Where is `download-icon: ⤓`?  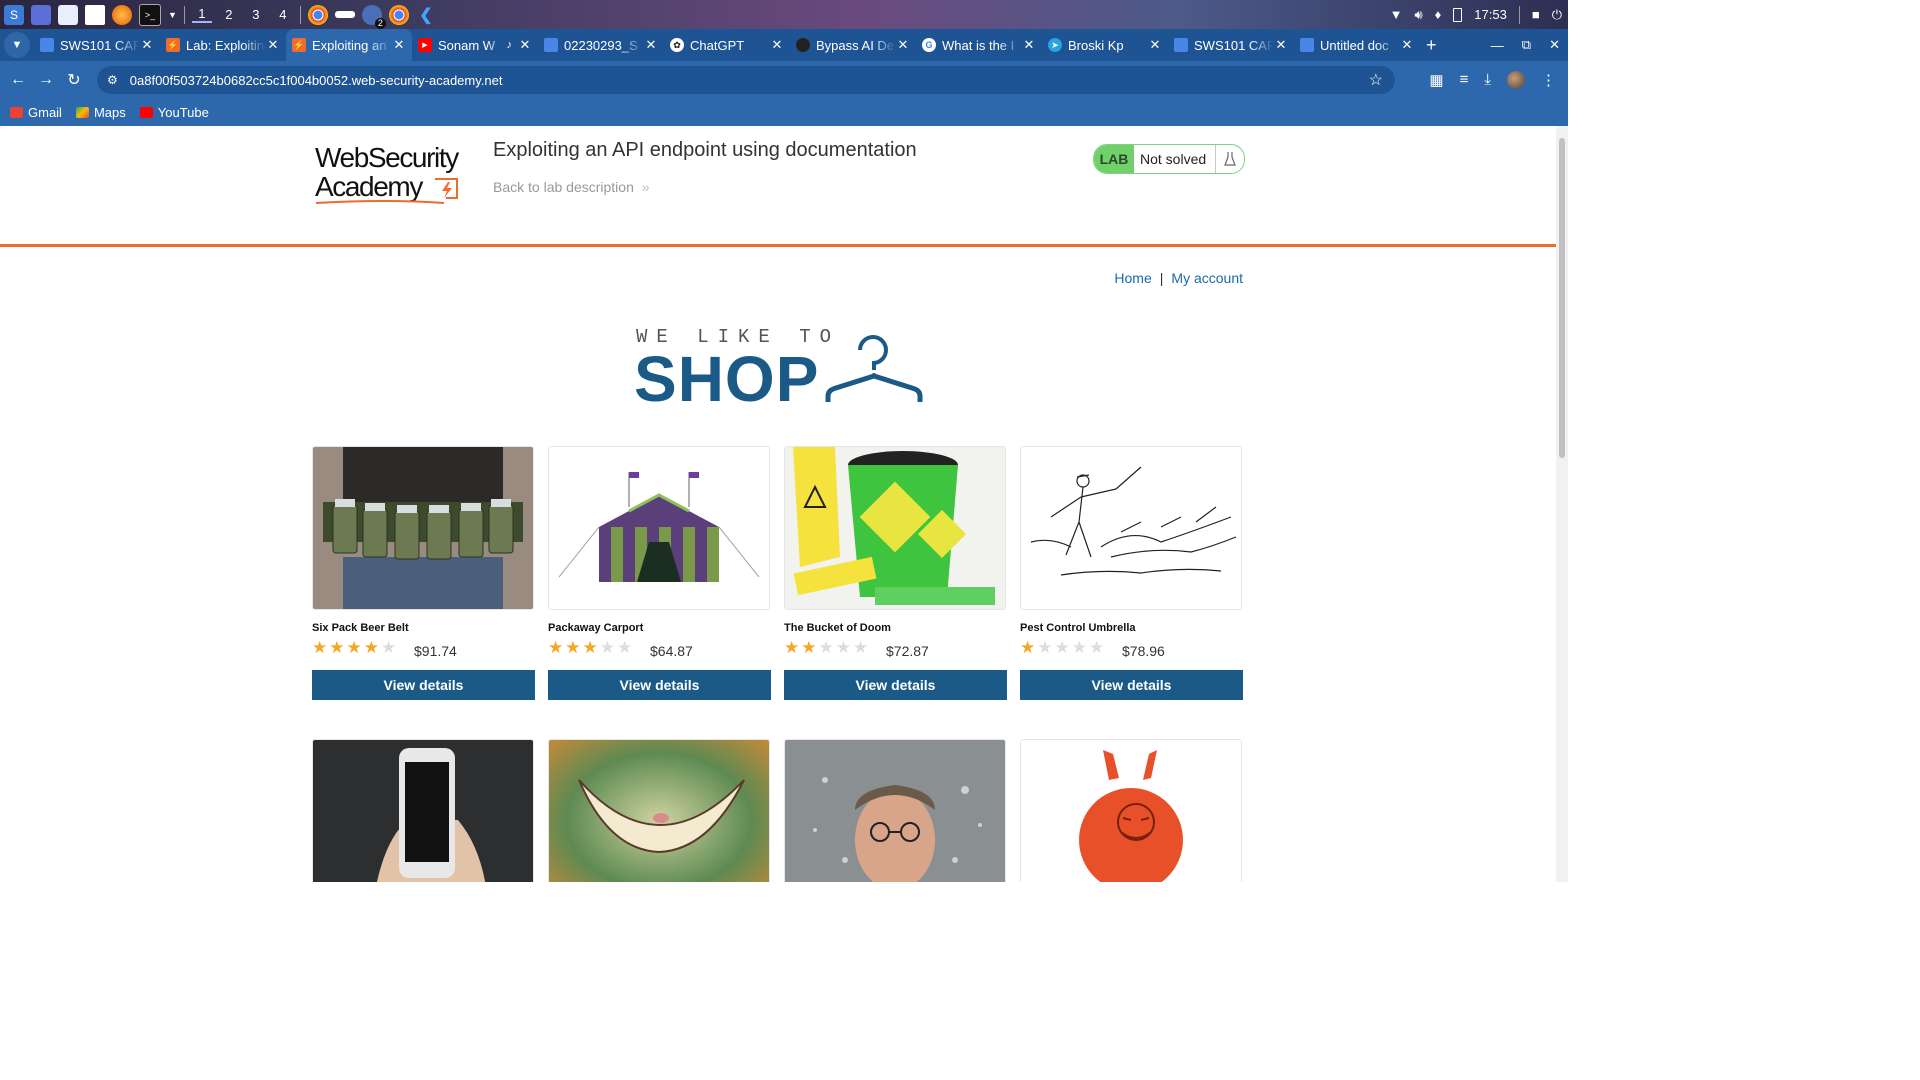 download-icon: ⤓ is located at coordinates (1487, 79).